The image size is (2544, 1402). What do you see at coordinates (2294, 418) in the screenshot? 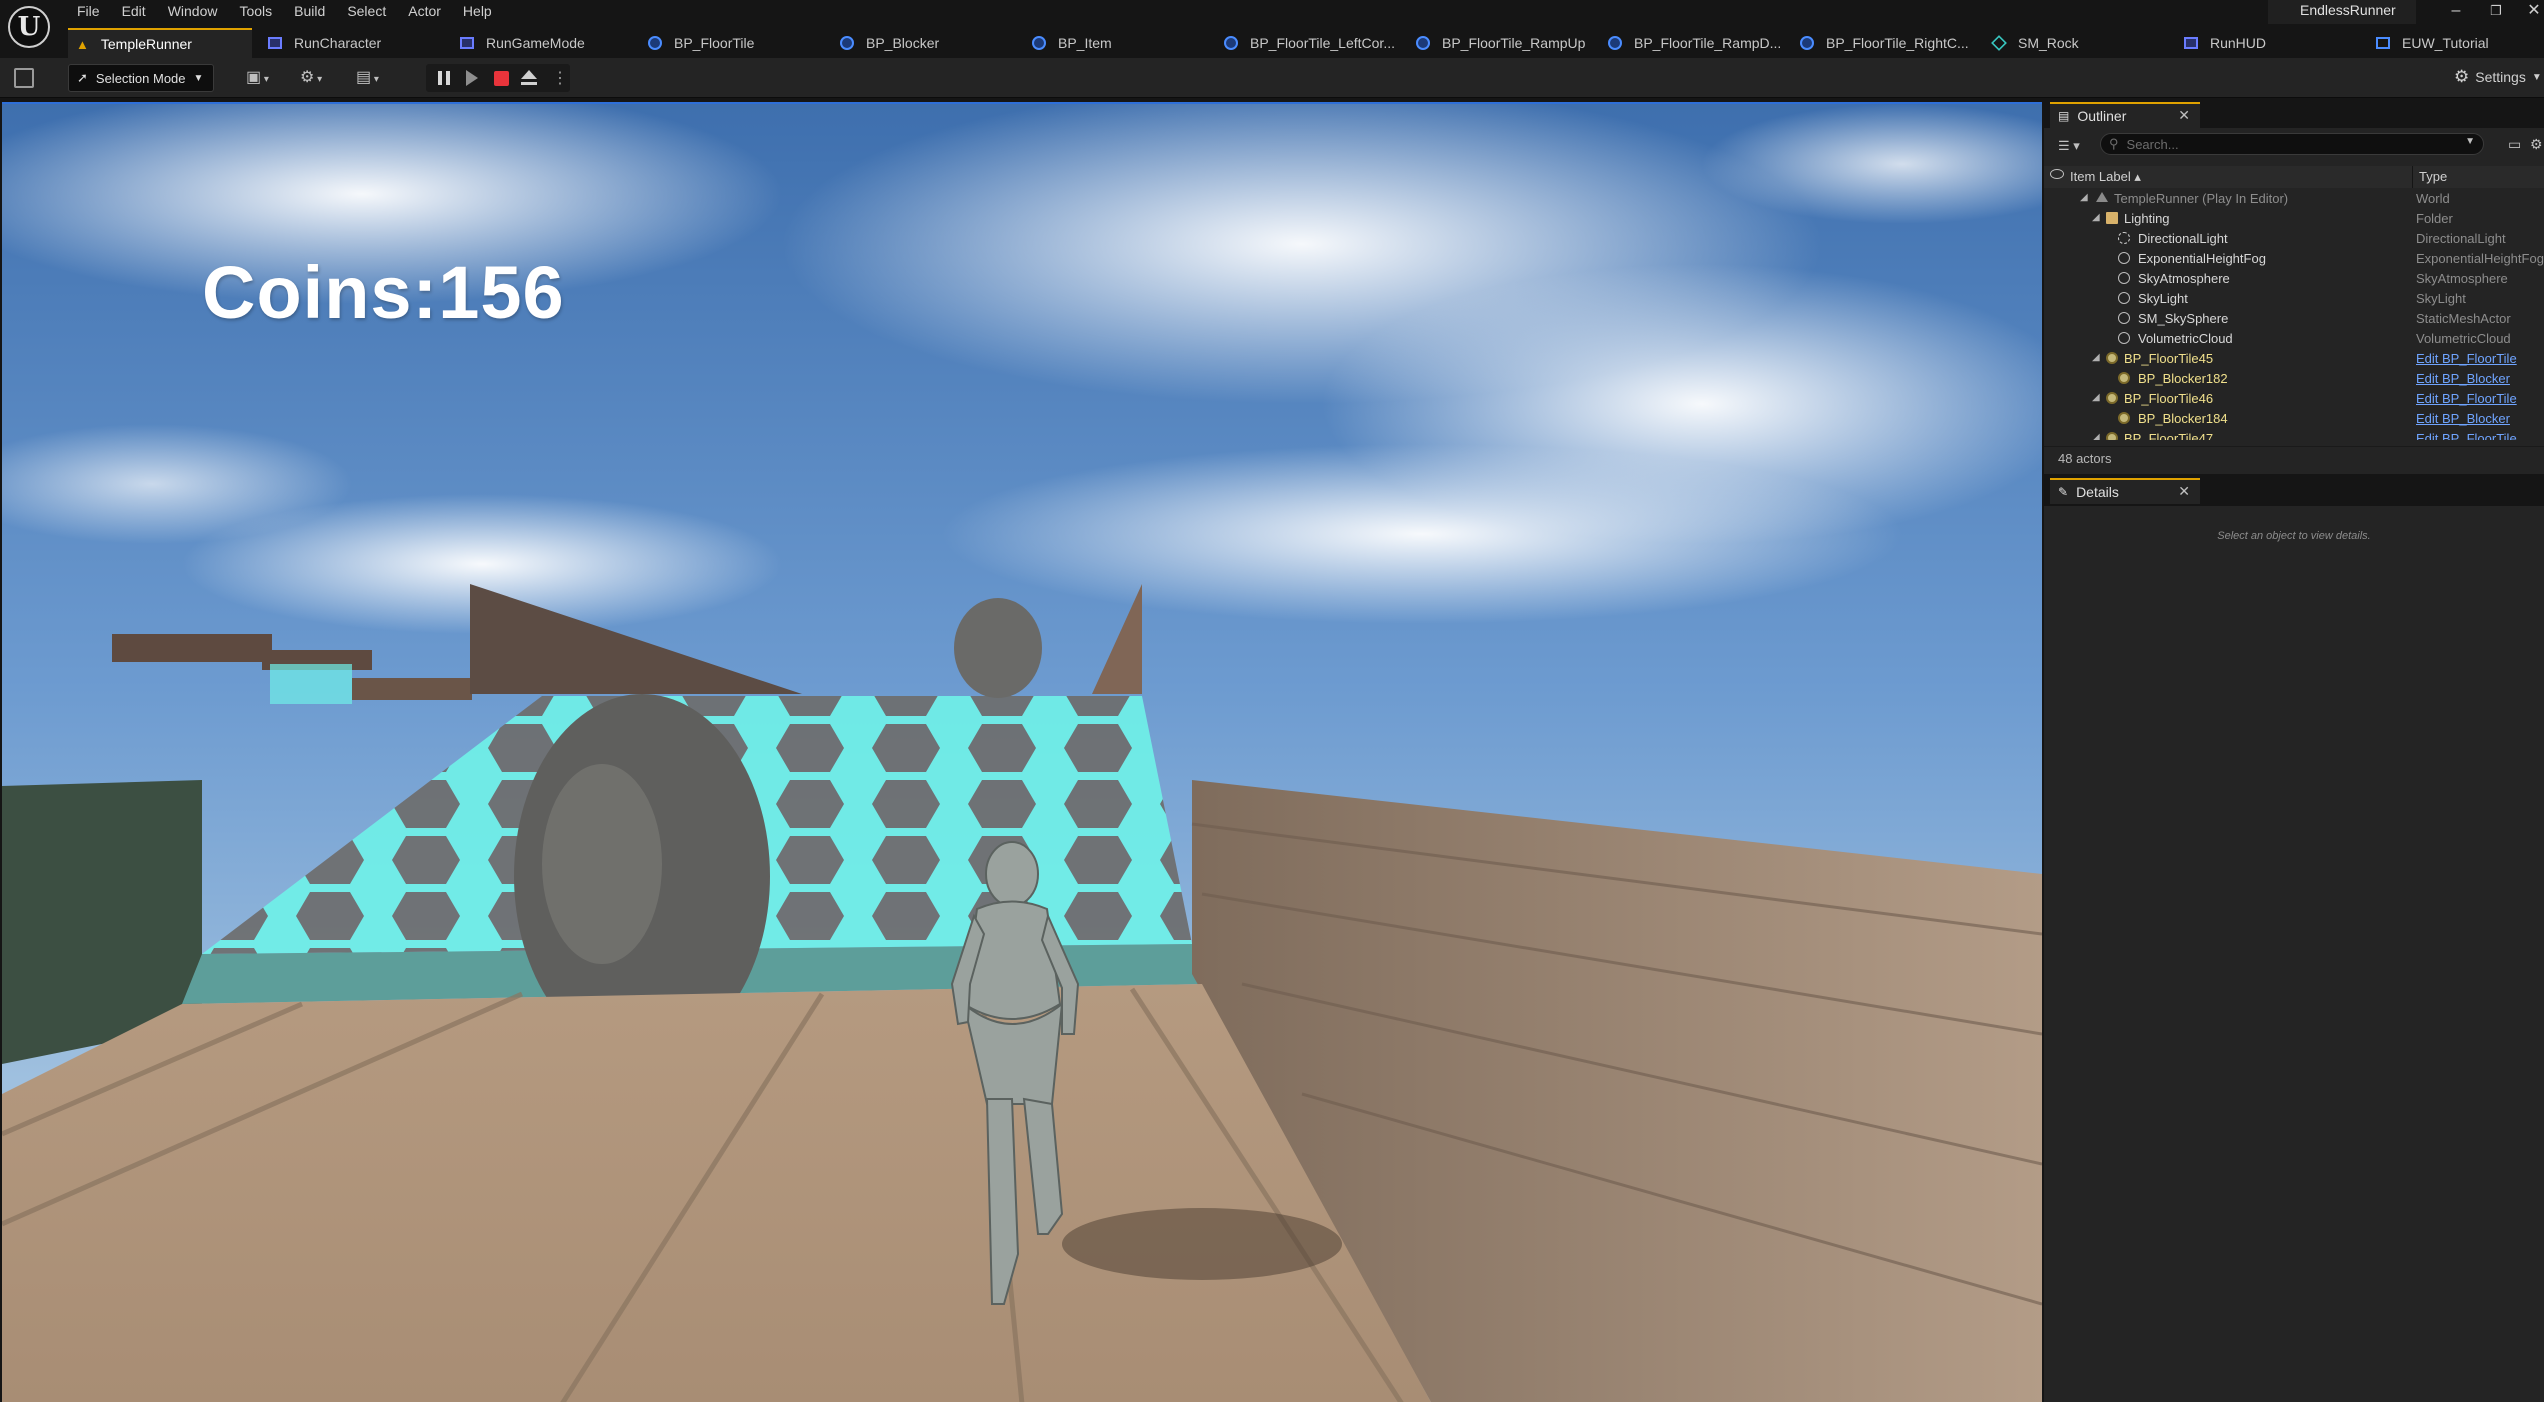
I see `tree-row-bp-blocker184: BP_Blocker184 Edit BP_Blocker` at bounding box center [2294, 418].